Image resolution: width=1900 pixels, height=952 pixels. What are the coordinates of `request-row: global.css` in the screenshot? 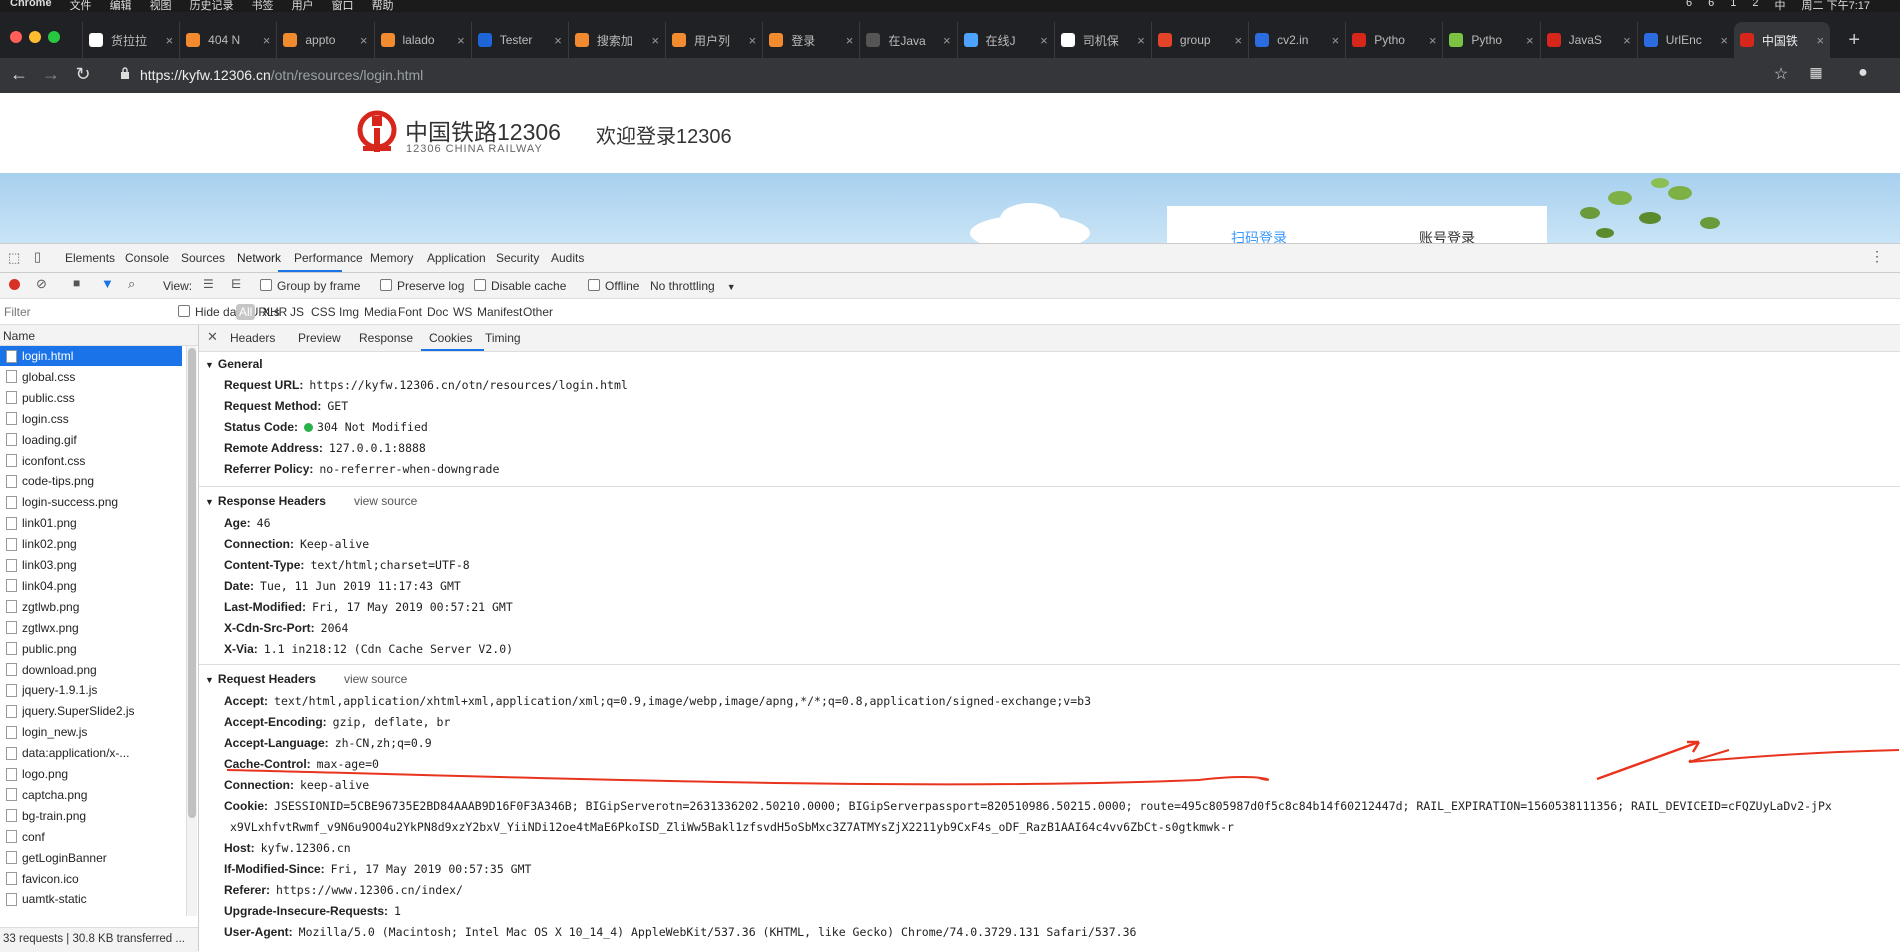 It's located at (91, 377).